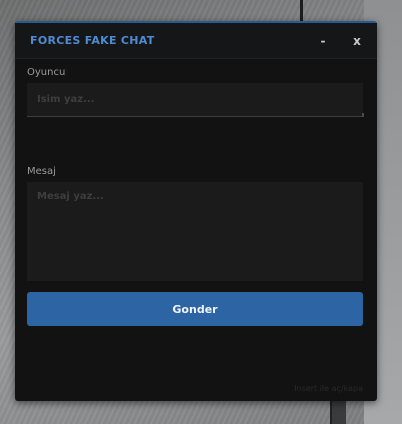 Image resolution: width=402 pixels, height=424 pixels. I want to click on toggle-hint: Insert ile aç/kapa, so click(328, 388).